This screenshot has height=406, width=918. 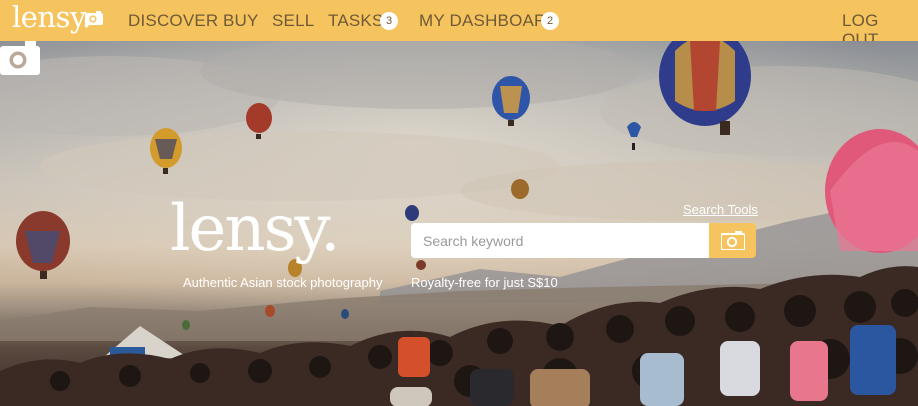 I want to click on search-input, so click(x=560, y=240).